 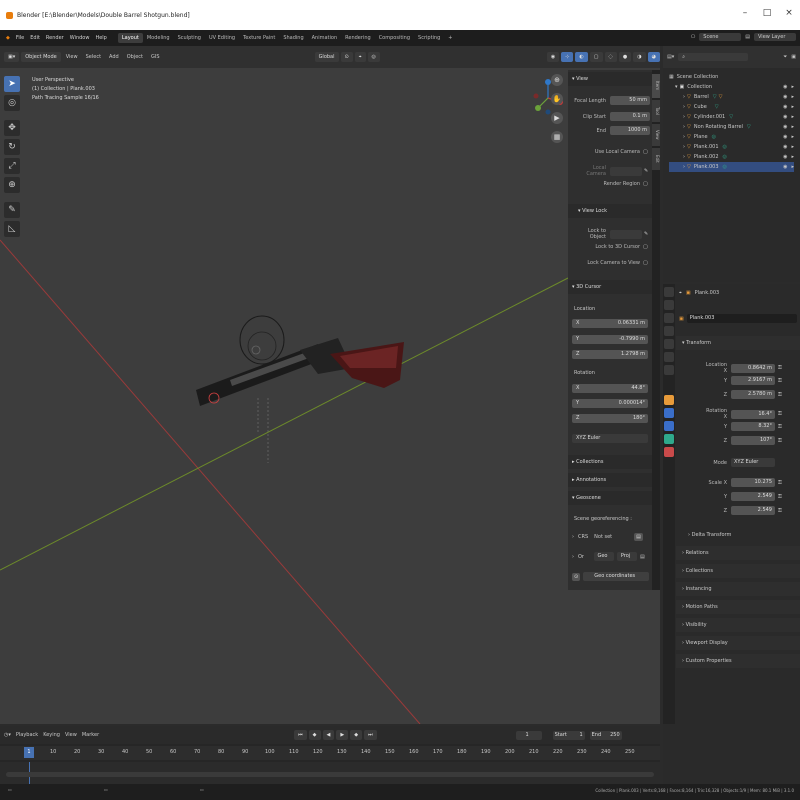 I want to click on geo-coordinates-button: Geo coordinates, so click(x=616, y=576).